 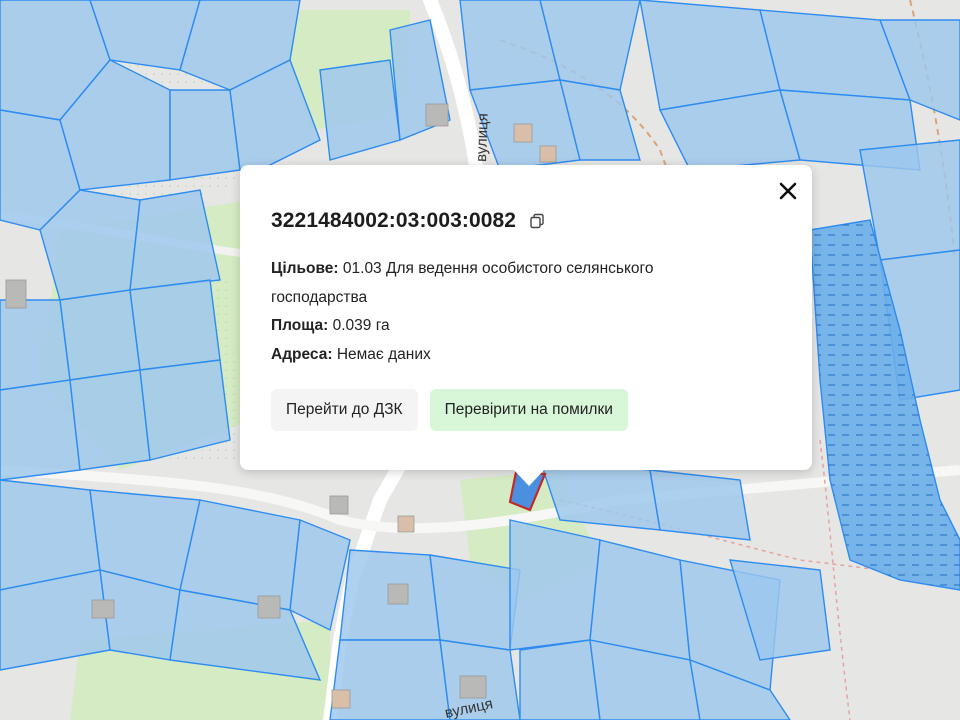 I want to click on go-to-dzk-button: Перейти до ДЗК, so click(x=344, y=410).